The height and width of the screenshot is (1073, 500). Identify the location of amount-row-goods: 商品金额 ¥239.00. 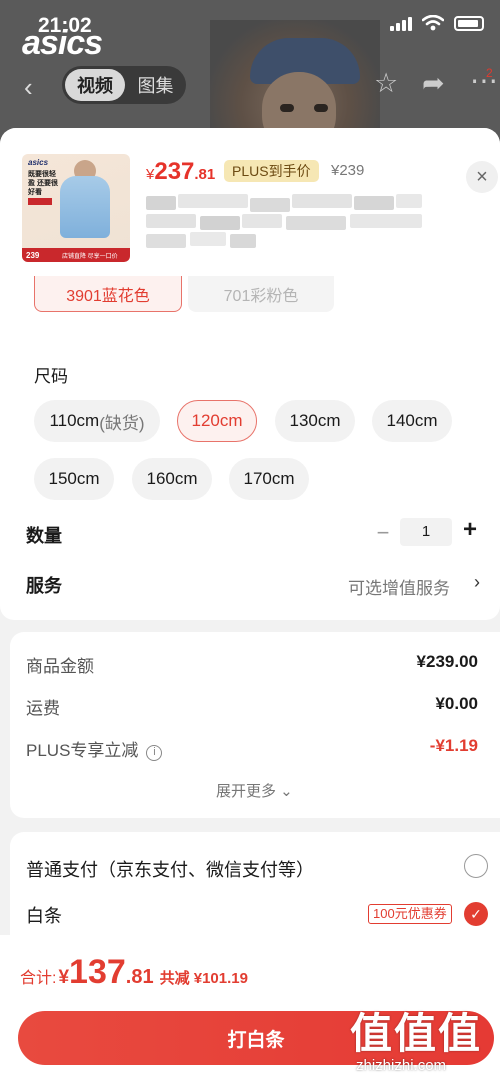
(252, 664).